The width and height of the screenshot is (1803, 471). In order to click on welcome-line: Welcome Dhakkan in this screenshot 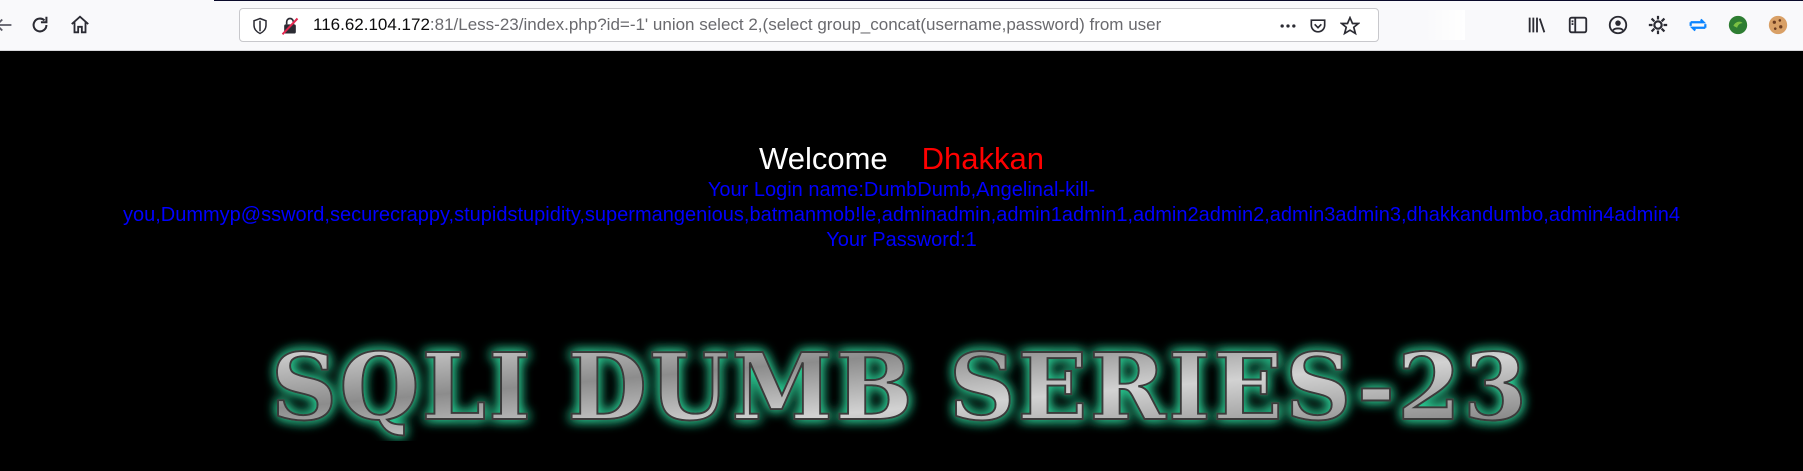, I will do `click(901, 159)`.